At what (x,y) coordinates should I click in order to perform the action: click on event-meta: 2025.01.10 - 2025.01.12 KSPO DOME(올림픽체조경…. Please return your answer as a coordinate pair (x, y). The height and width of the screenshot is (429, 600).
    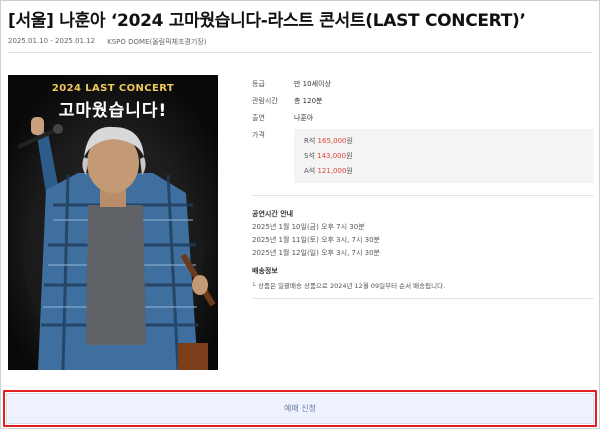
    Looking at the image, I should click on (107, 42).